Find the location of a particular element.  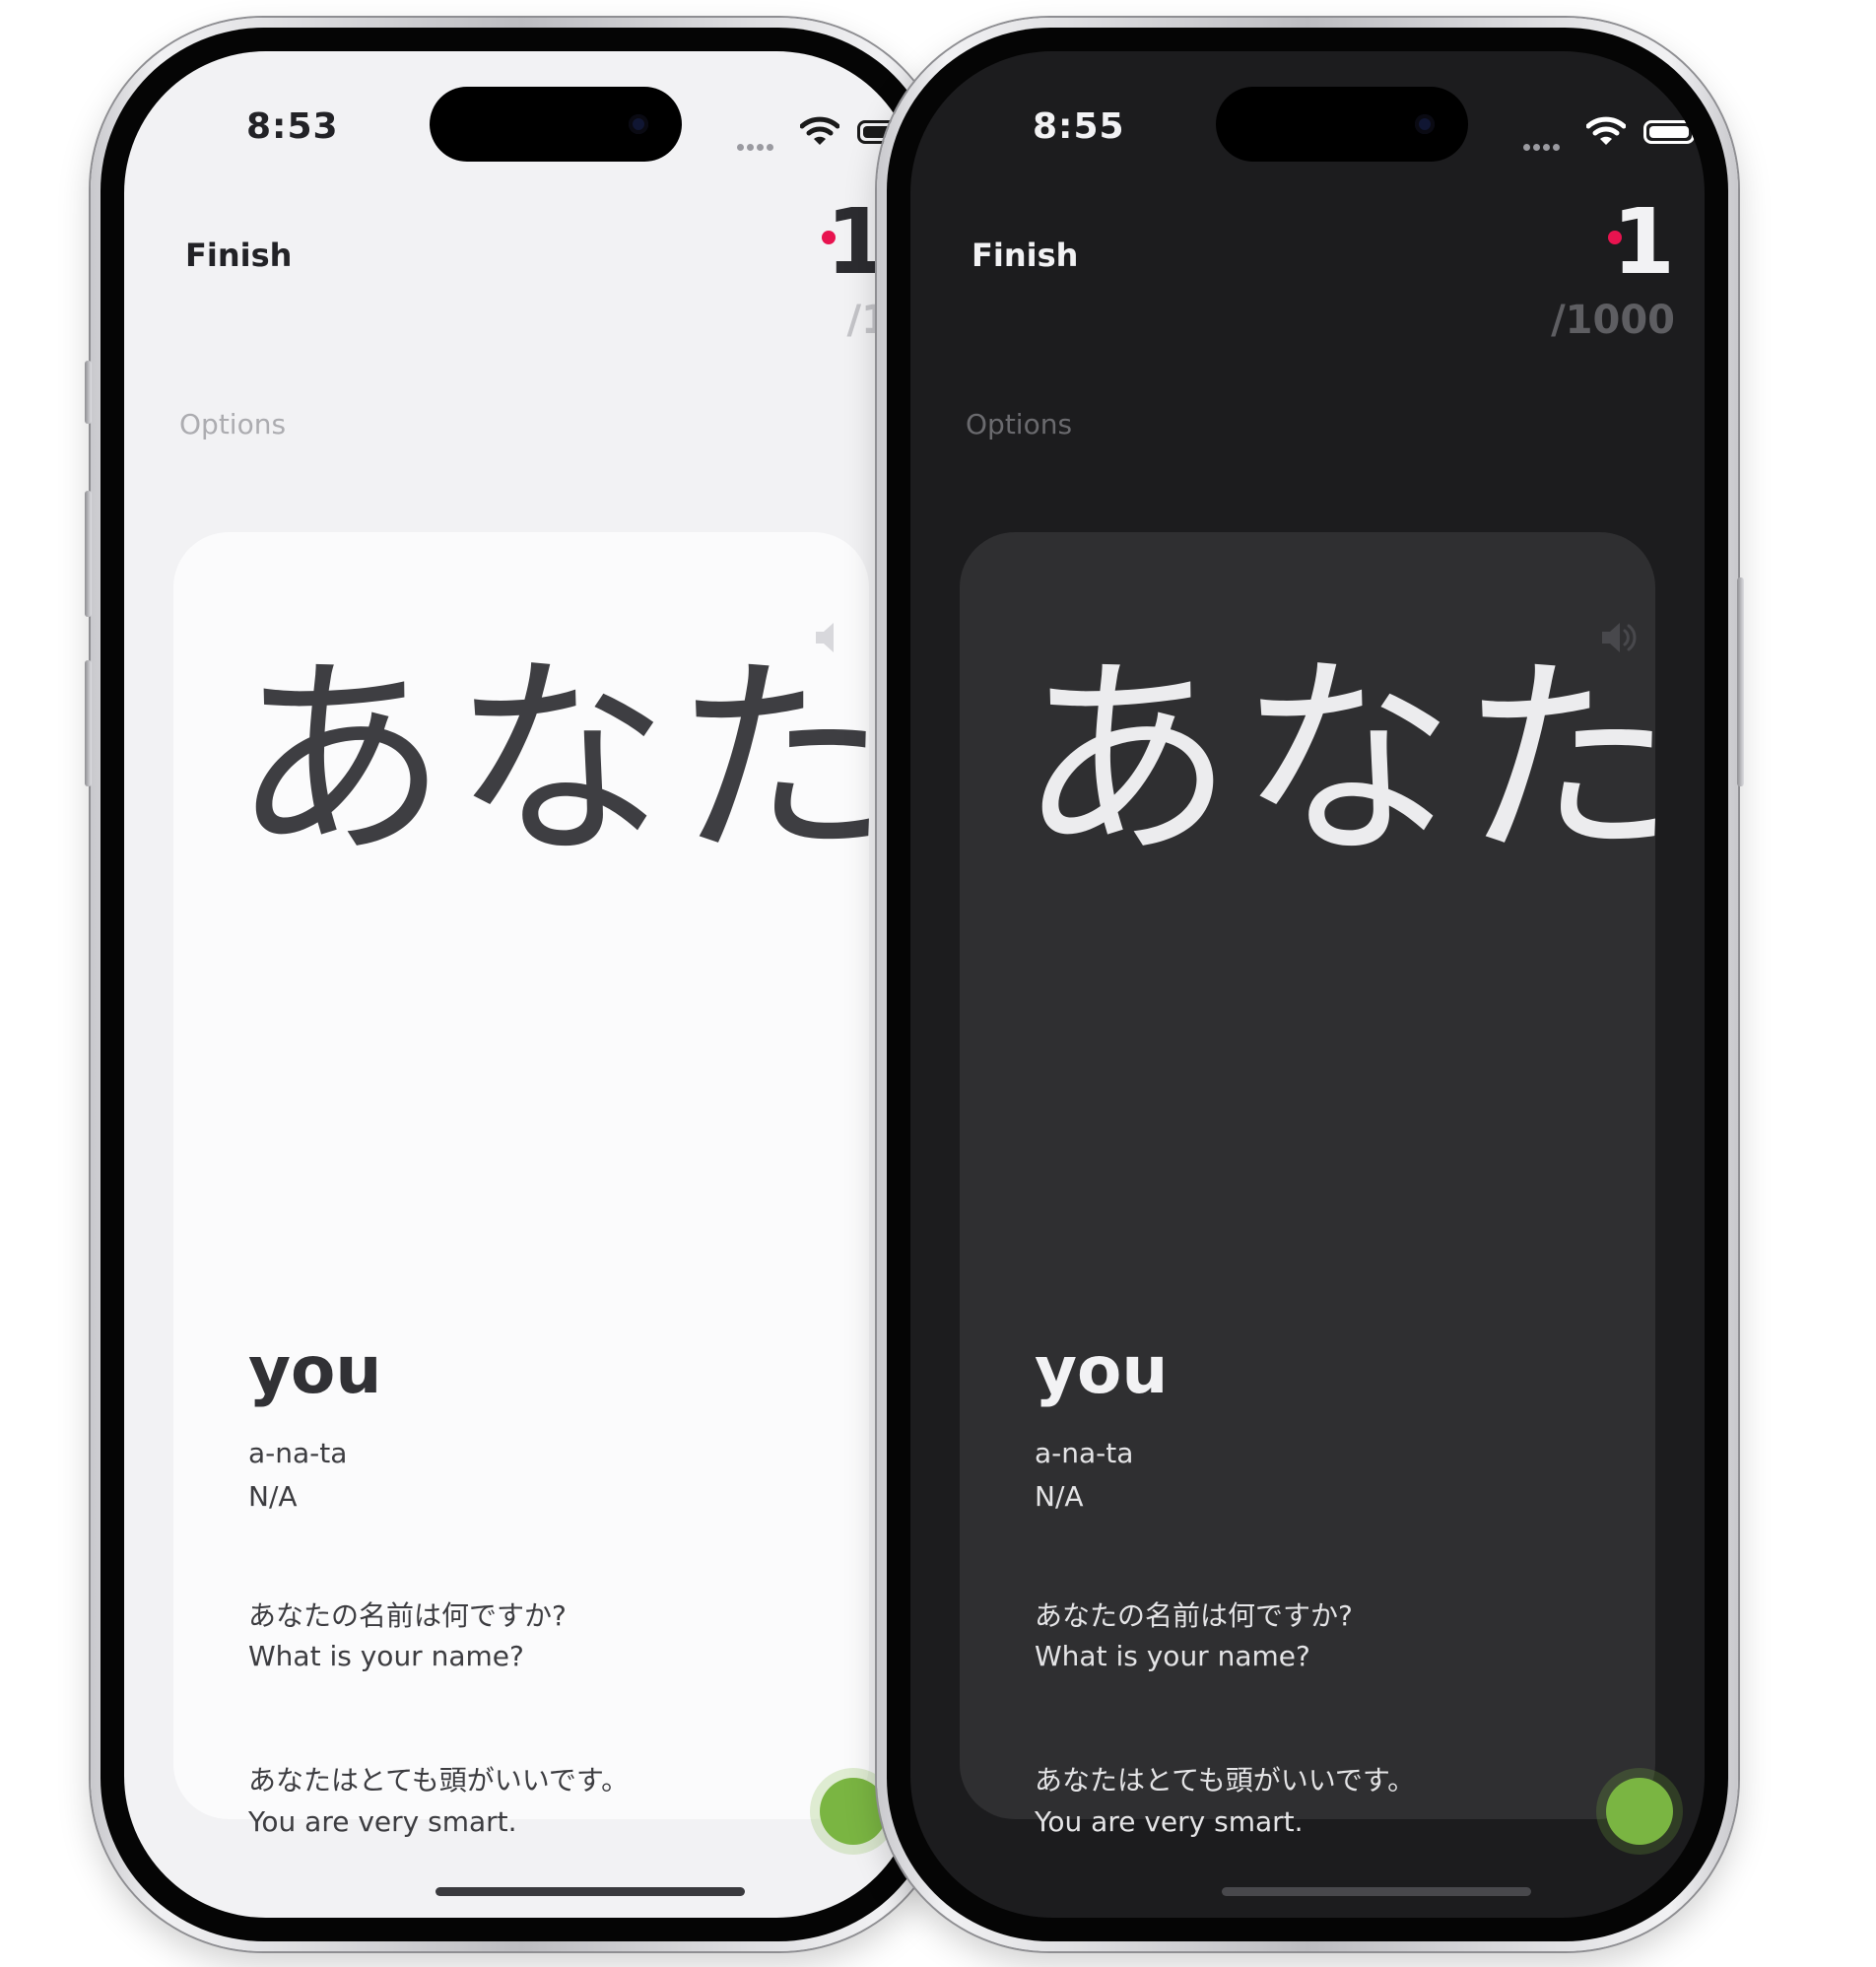

status-time: 8:53 is located at coordinates (292, 126).